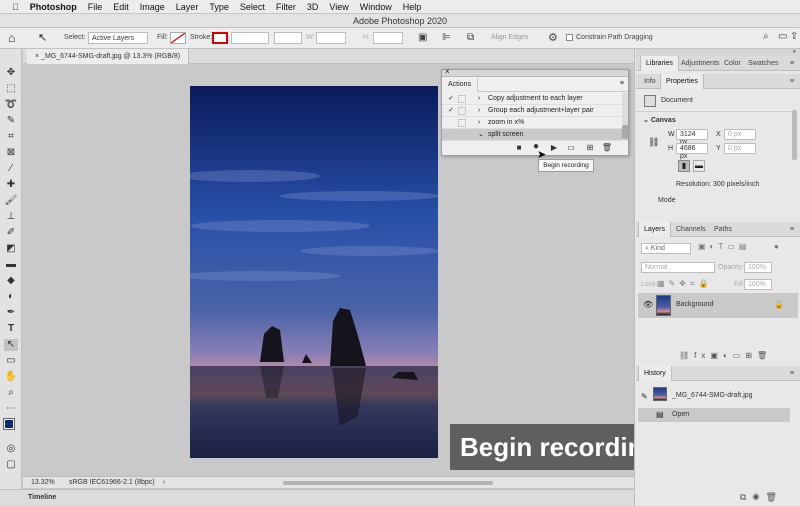 The height and width of the screenshot is (506, 800). I want to click on action-row-selected: ⌄ split screen, so click(532, 135).